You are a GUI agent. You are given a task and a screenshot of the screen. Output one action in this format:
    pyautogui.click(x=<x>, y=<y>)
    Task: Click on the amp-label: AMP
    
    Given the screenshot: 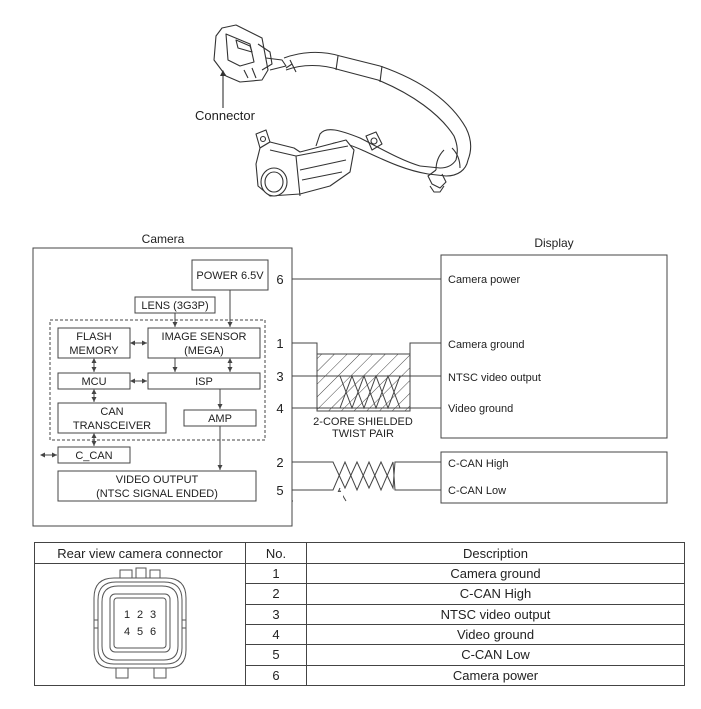 What is the action you would take?
    pyautogui.click(x=220, y=419)
    